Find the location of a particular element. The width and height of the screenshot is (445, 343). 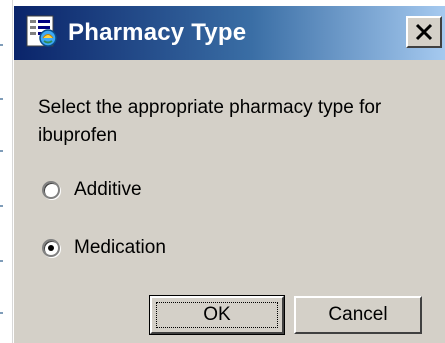

background-window-edge is located at coordinates (6, 171).